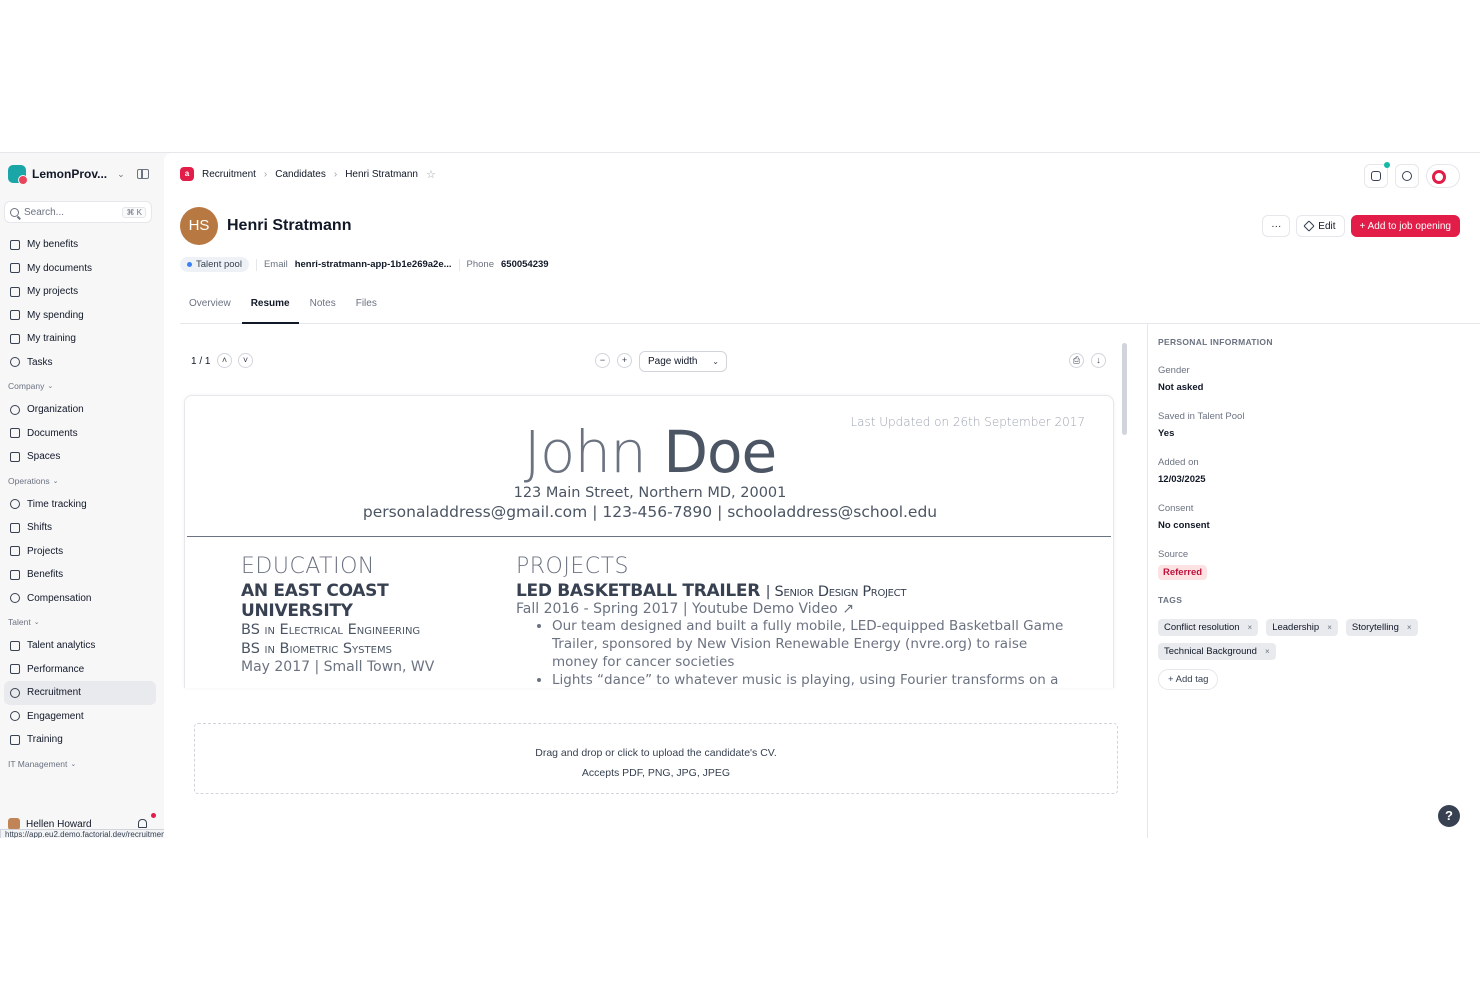 This screenshot has width=1480, height=987. I want to click on edit-button: Edit, so click(1320, 226).